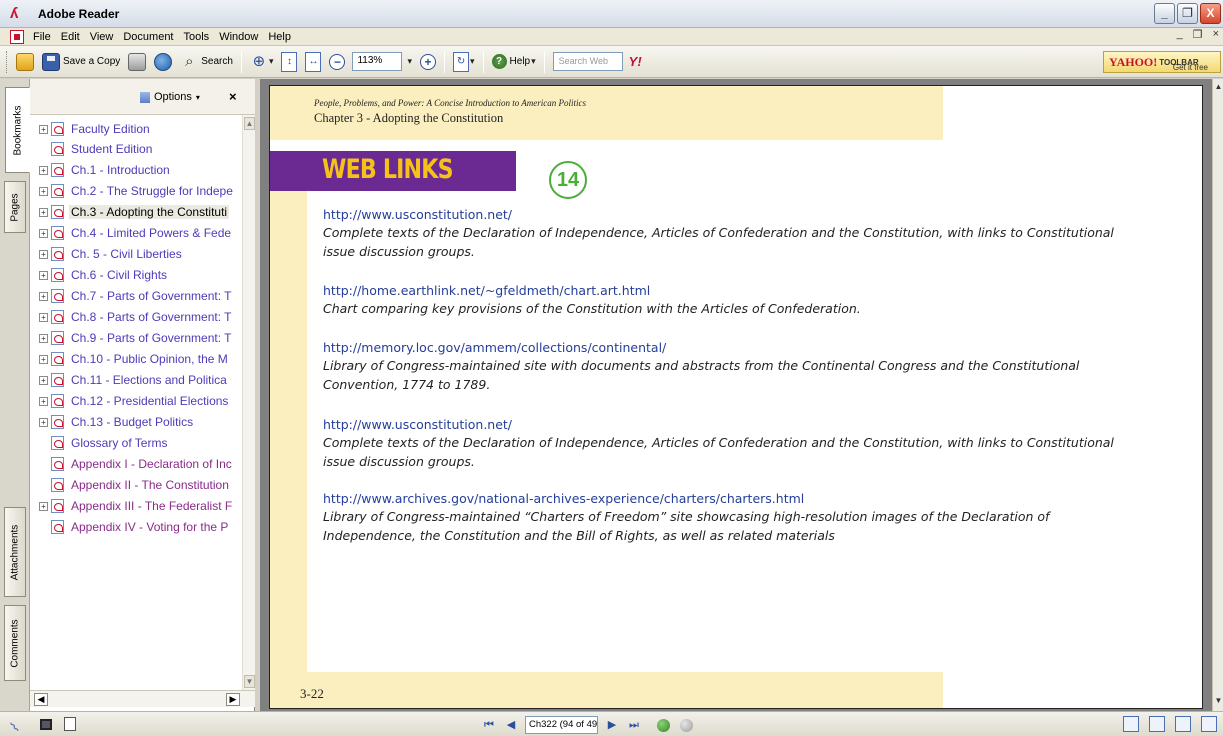 This screenshot has width=1223, height=736. Describe the element at coordinates (136, 233) in the screenshot. I see `bookmark-item: + Ch.4 - Limited Powers & Fede` at that location.